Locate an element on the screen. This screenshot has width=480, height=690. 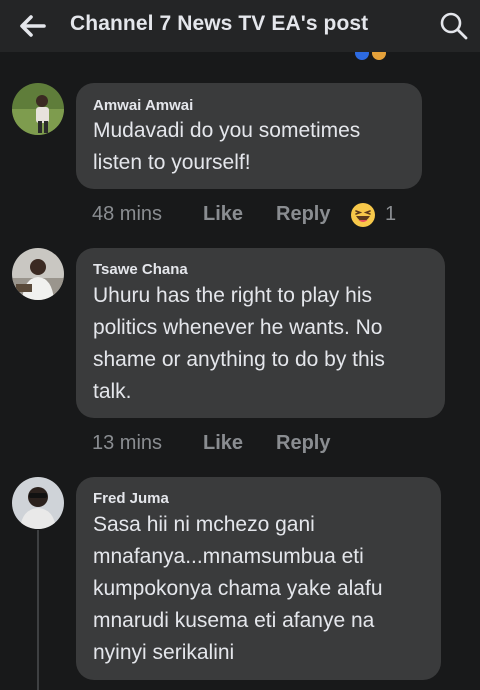
comment-line: Sasa hii ni mchezo gani is located at coordinates (204, 524).